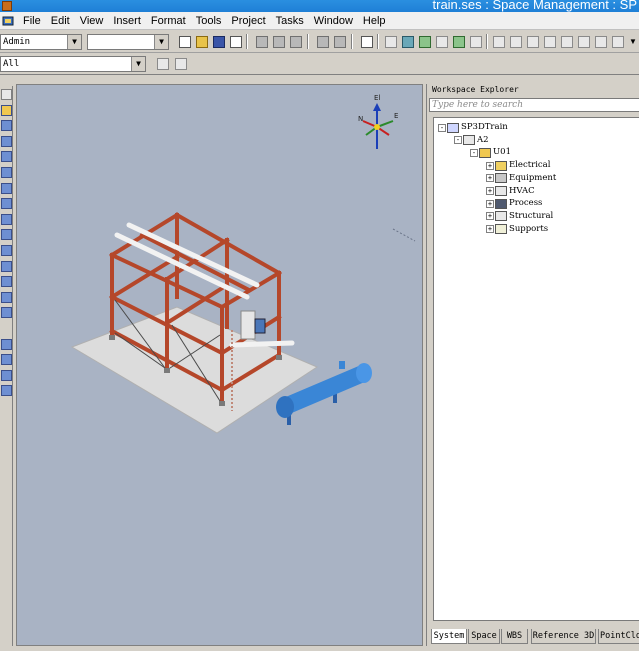 The width and height of the screenshot is (639, 651). Describe the element at coordinates (6, 157) in the screenshot. I see `place-design-solid-icon` at that location.